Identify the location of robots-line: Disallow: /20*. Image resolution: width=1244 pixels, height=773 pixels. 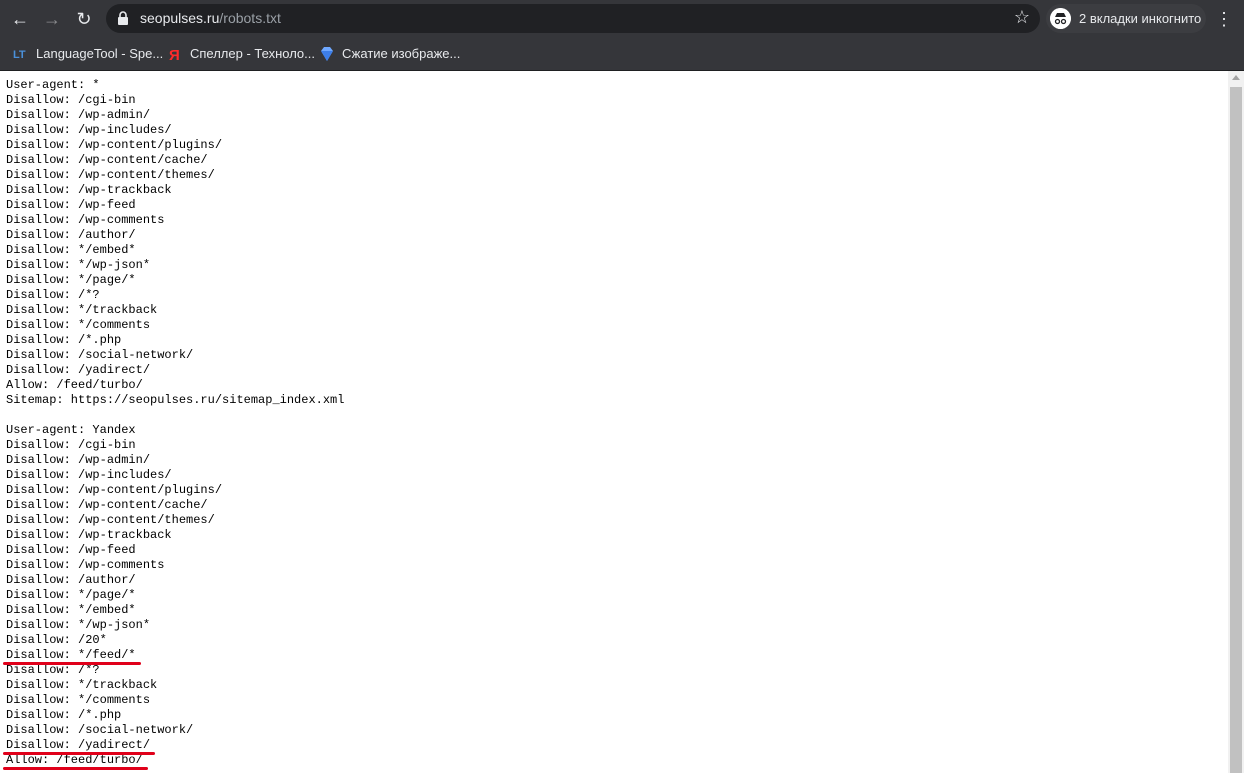
(56, 640).